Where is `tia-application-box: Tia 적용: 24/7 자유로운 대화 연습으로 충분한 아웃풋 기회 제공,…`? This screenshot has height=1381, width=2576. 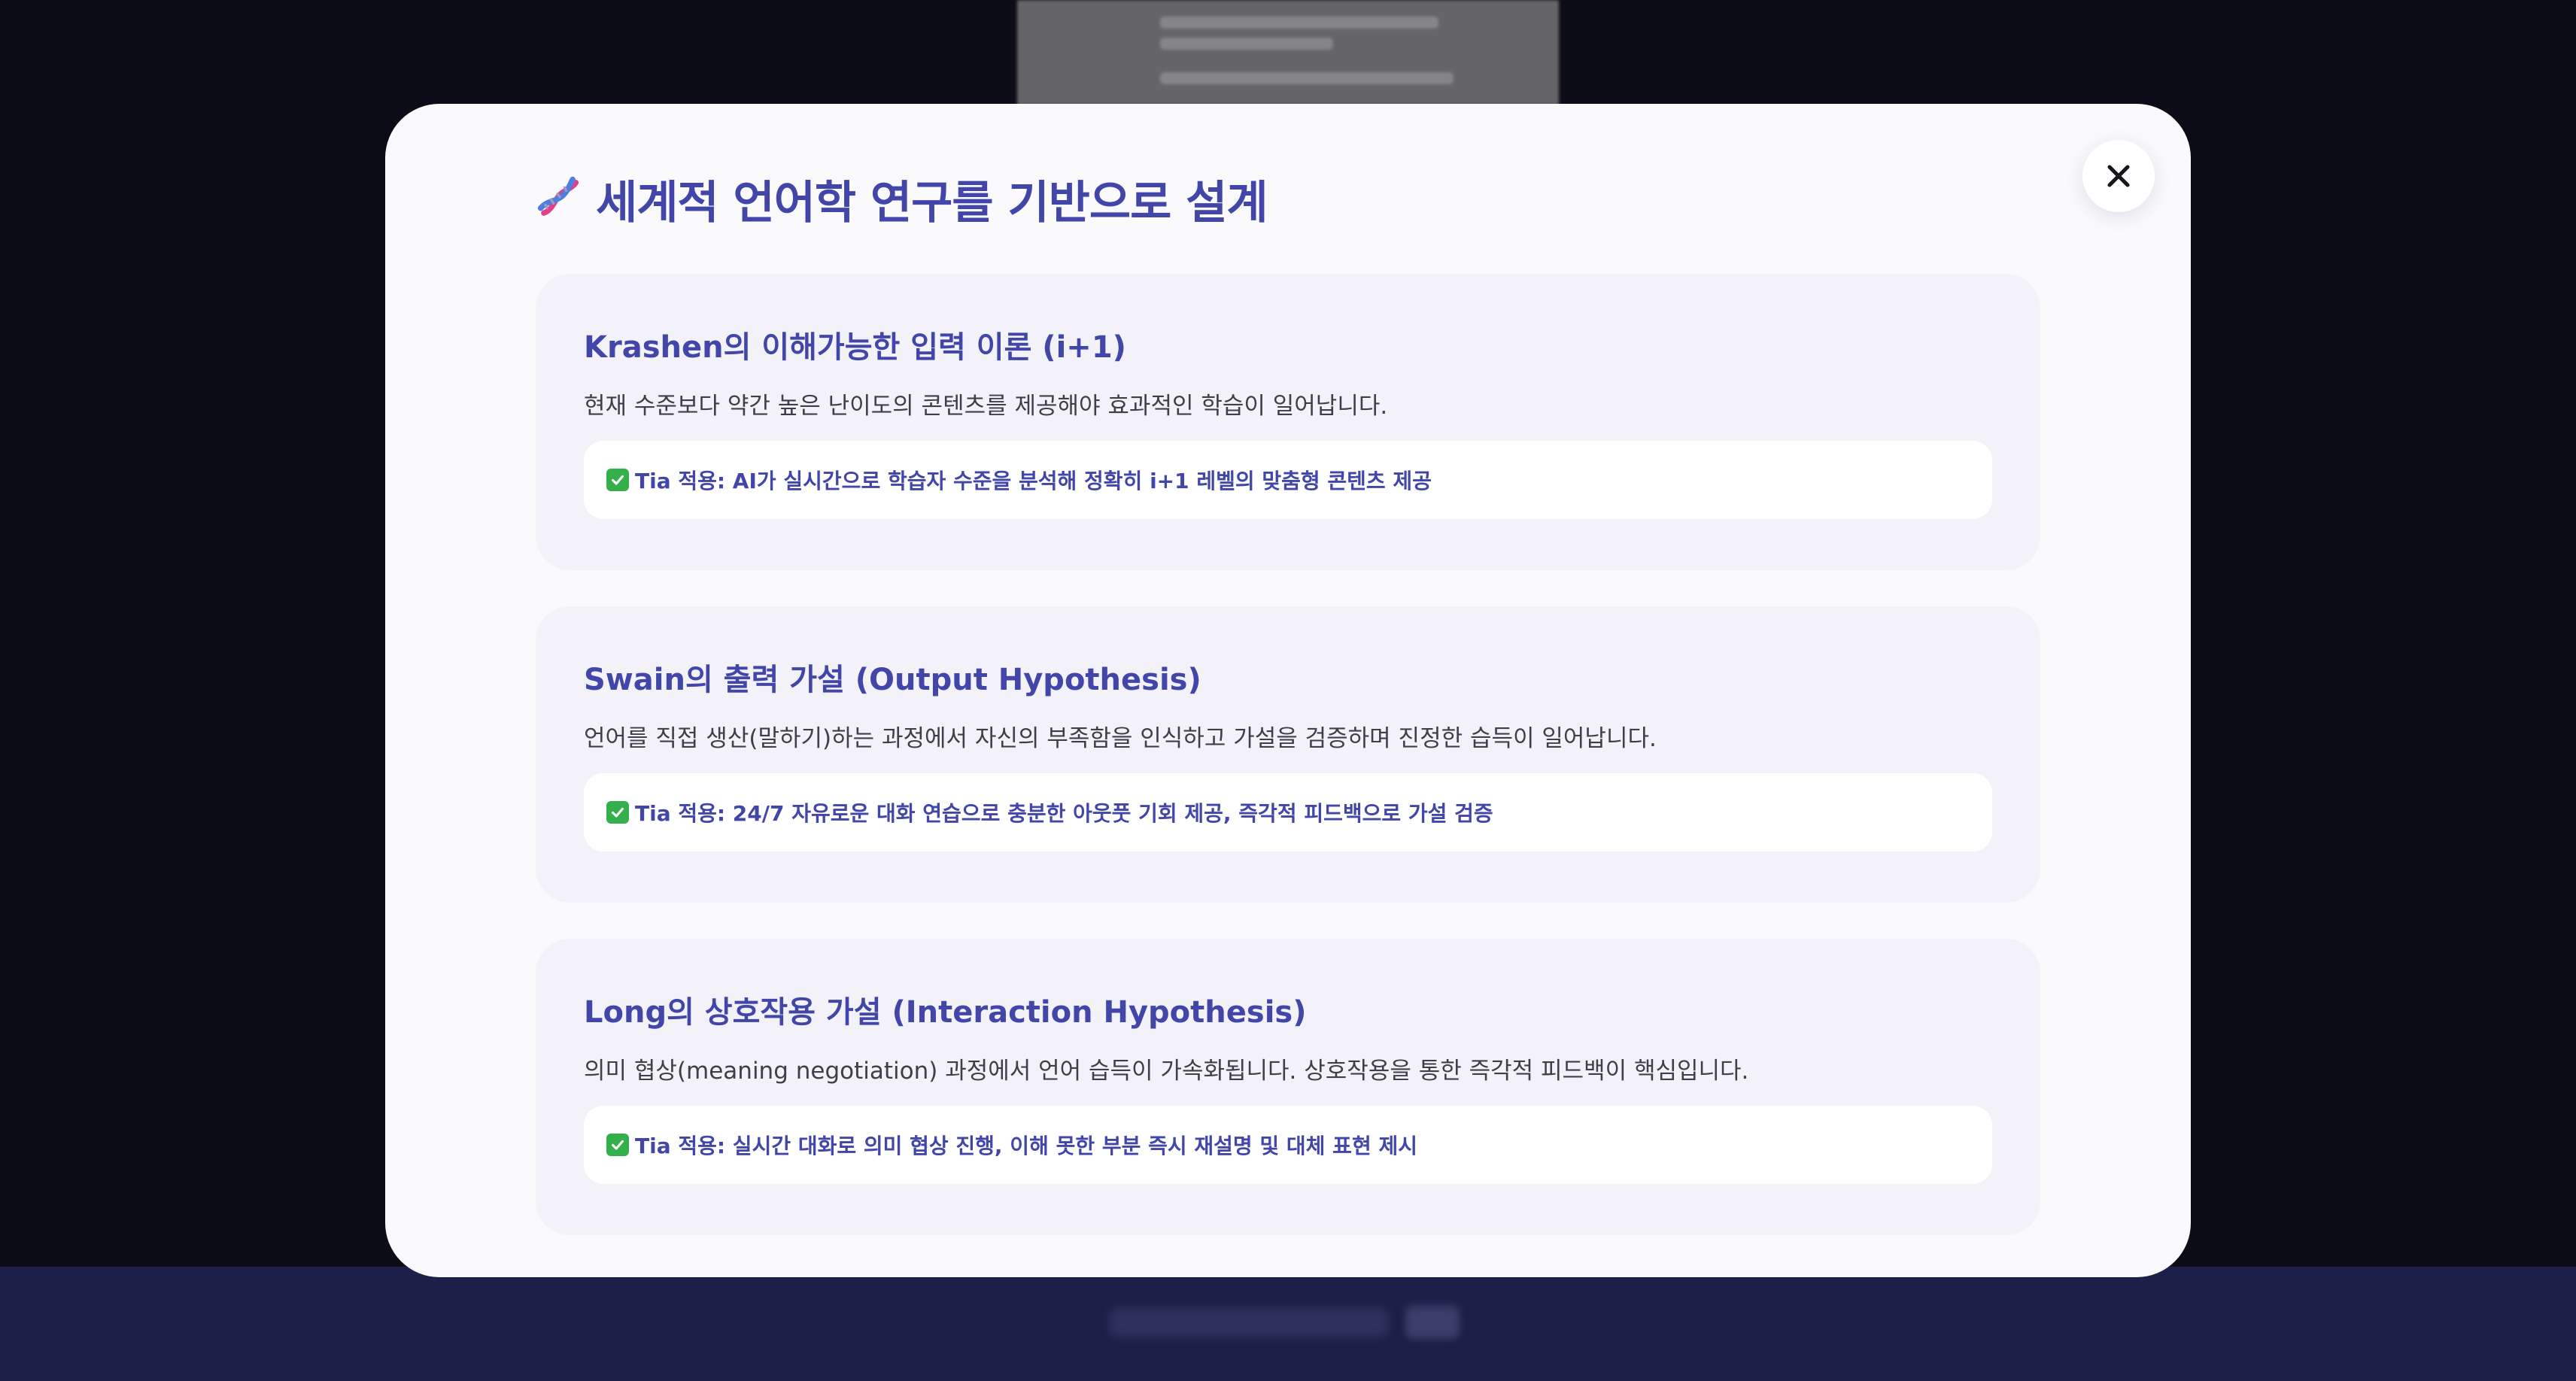 tia-application-box: Tia 적용: 24/7 자유로운 대화 연습으로 충분한 아웃풋 기회 제공,… is located at coordinates (1288, 812).